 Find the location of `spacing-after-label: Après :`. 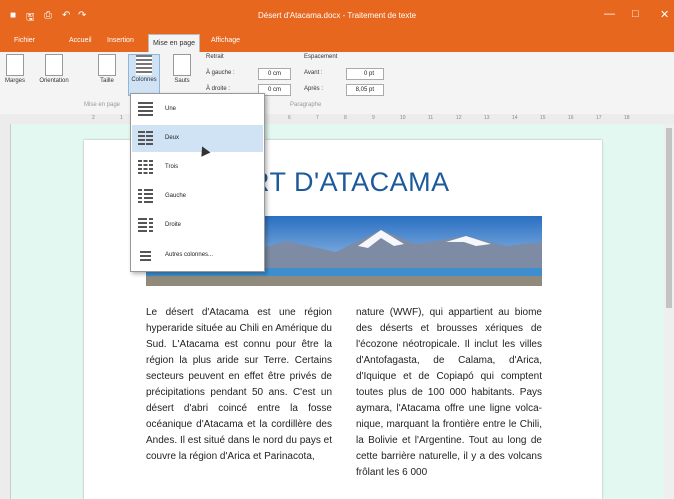

spacing-after-label: Après : is located at coordinates (314, 89).